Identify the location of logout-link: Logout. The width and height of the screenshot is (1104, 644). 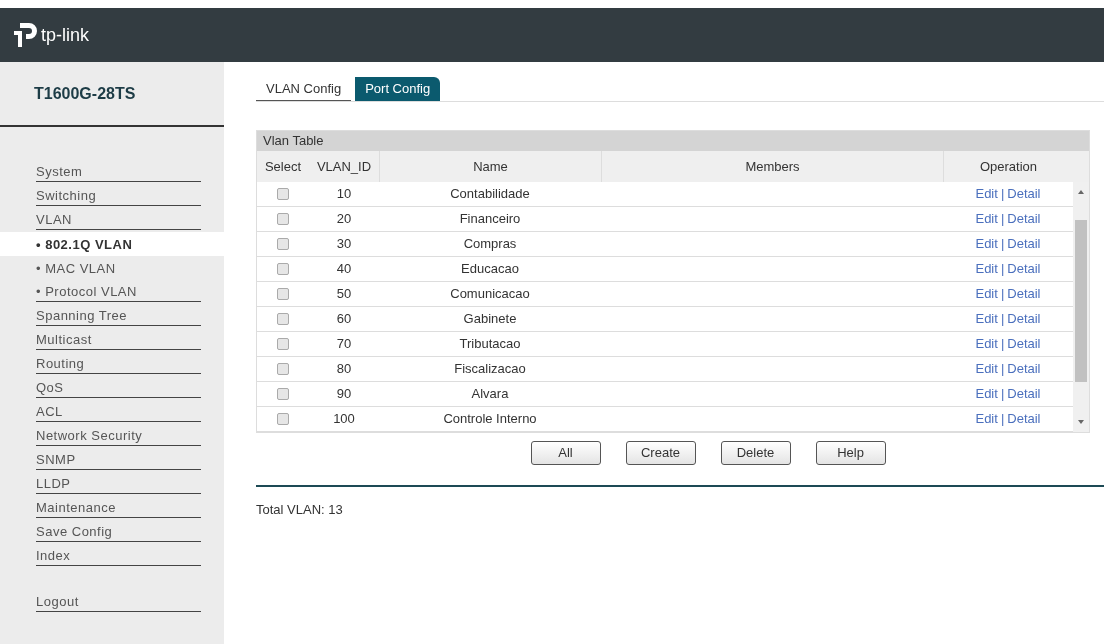
(118, 601).